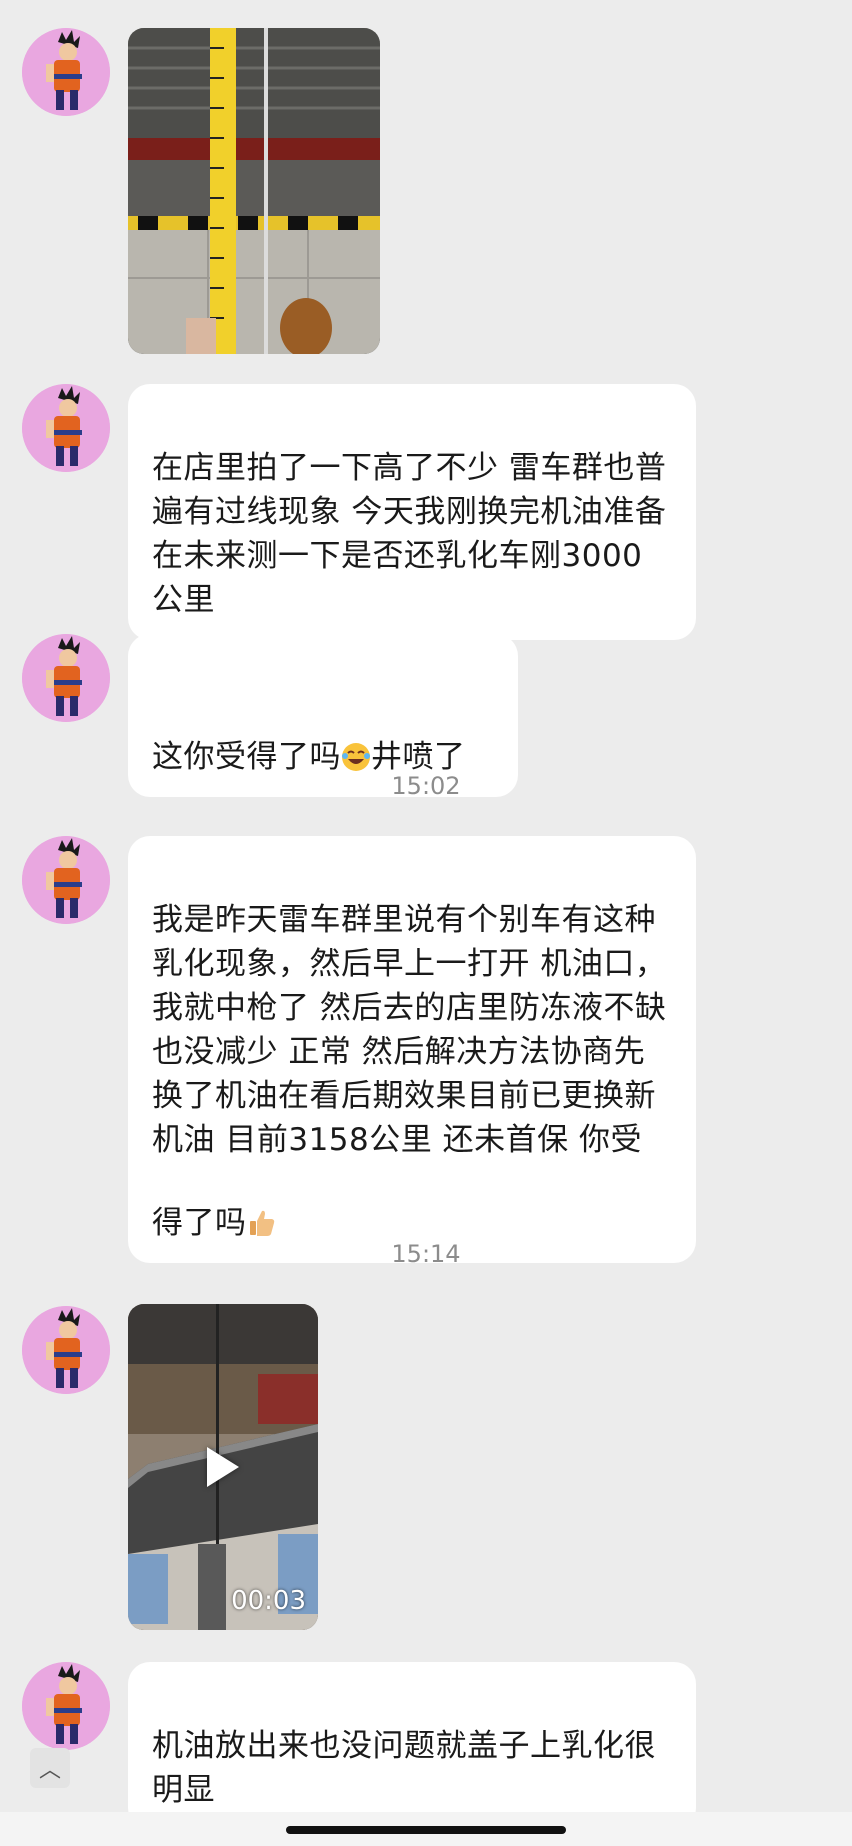  What do you see at coordinates (268, 1601) in the screenshot?
I see `video-duration: 00:03` at bounding box center [268, 1601].